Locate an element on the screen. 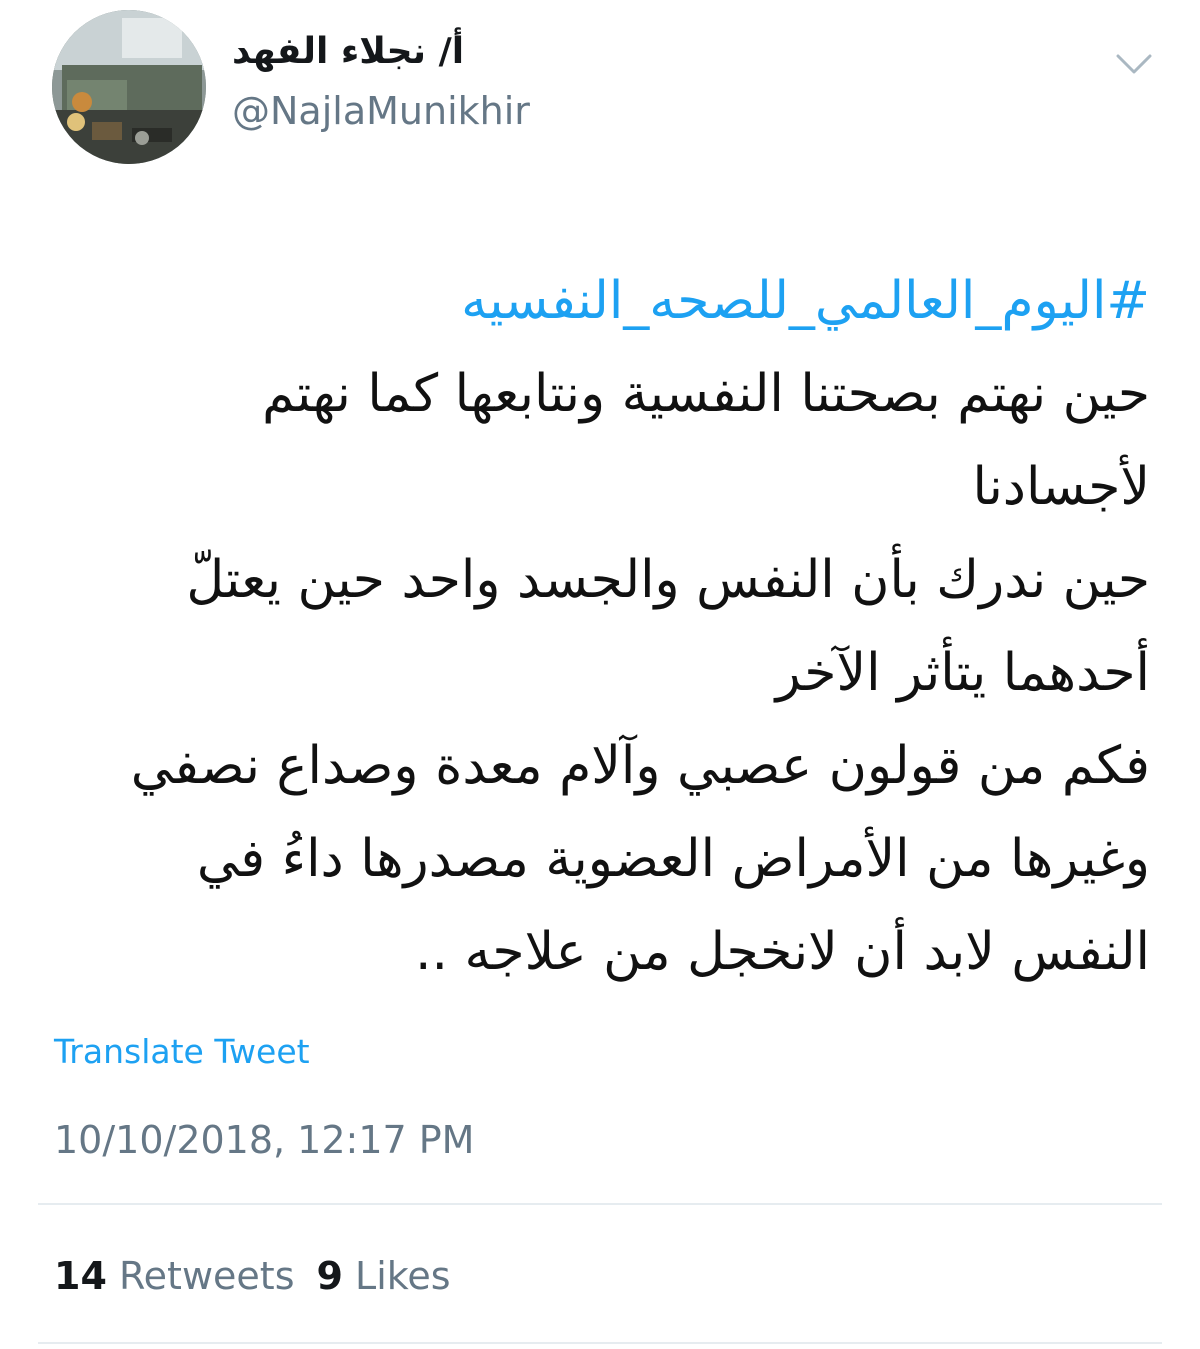 The width and height of the screenshot is (1200, 1349). hashtag-link: #اليوم_العالمي_للصحه_النفسيه is located at coordinates (600, 301).